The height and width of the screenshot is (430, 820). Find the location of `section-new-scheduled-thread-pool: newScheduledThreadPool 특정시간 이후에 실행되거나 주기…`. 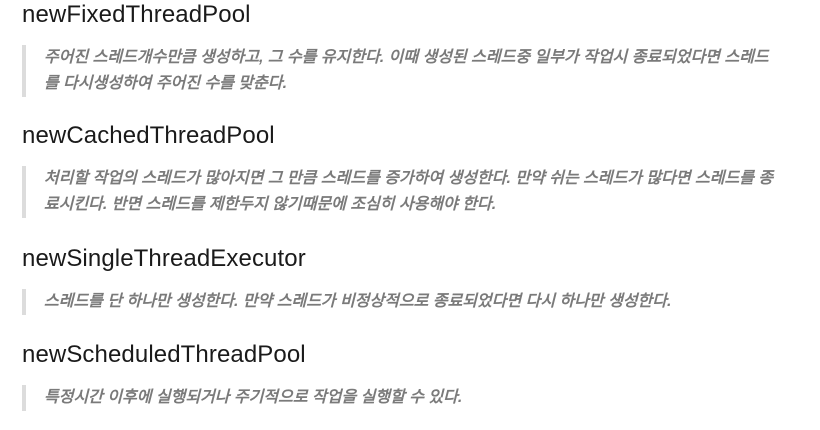

section-new-scheduled-thread-pool: newScheduledThreadPool 특정시간 이후에 실행되거나 주기… is located at coordinates (242, 375).